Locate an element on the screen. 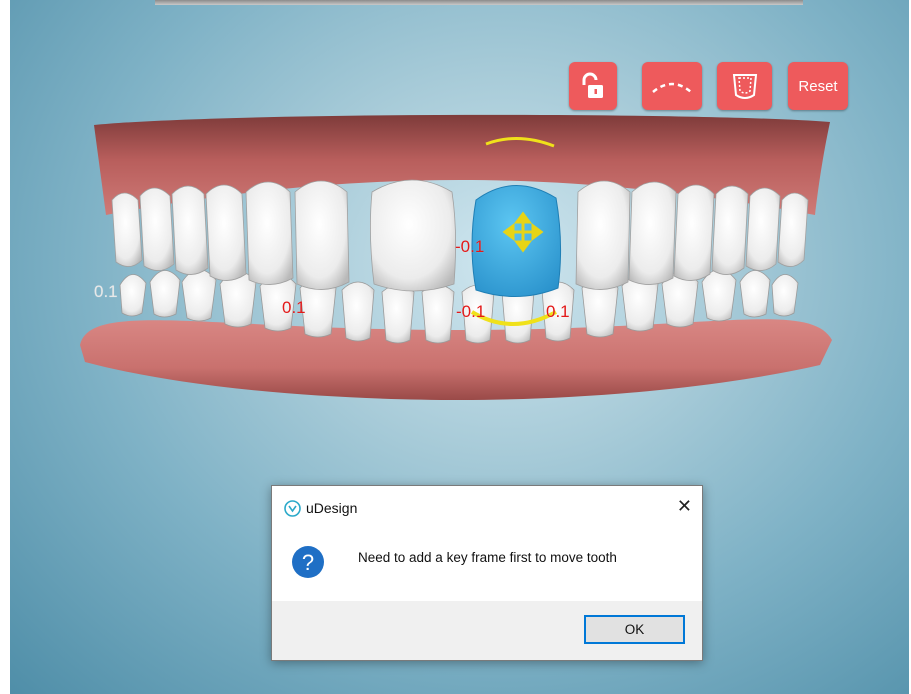 The width and height of the screenshot is (911, 694). unlock-button is located at coordinates (593, 86).